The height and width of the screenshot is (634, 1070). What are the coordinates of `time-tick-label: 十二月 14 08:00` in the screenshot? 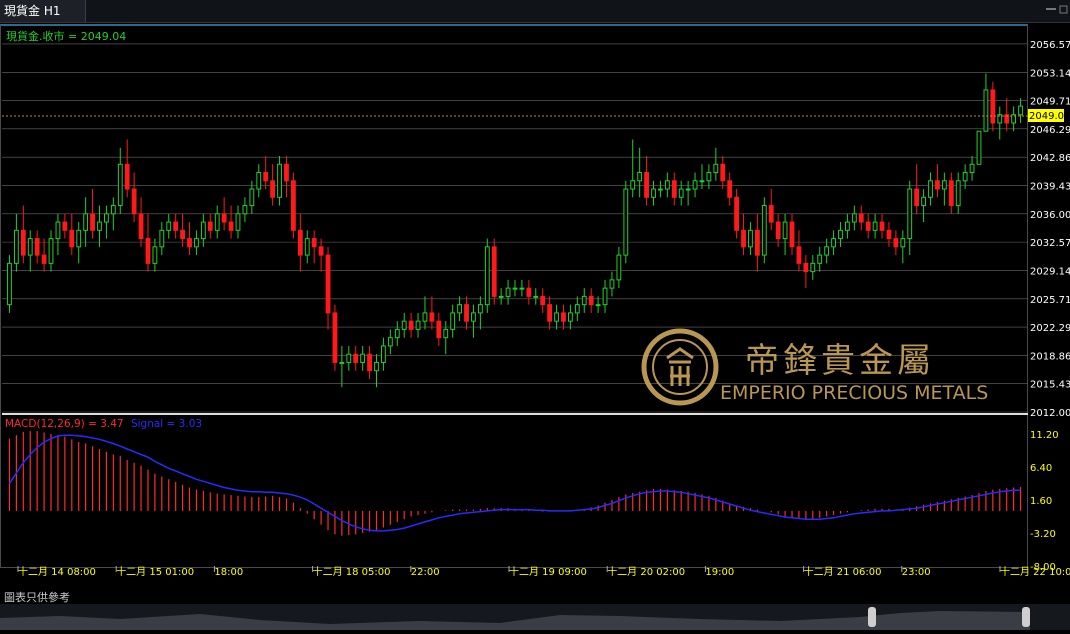 It's located at (57, 571).